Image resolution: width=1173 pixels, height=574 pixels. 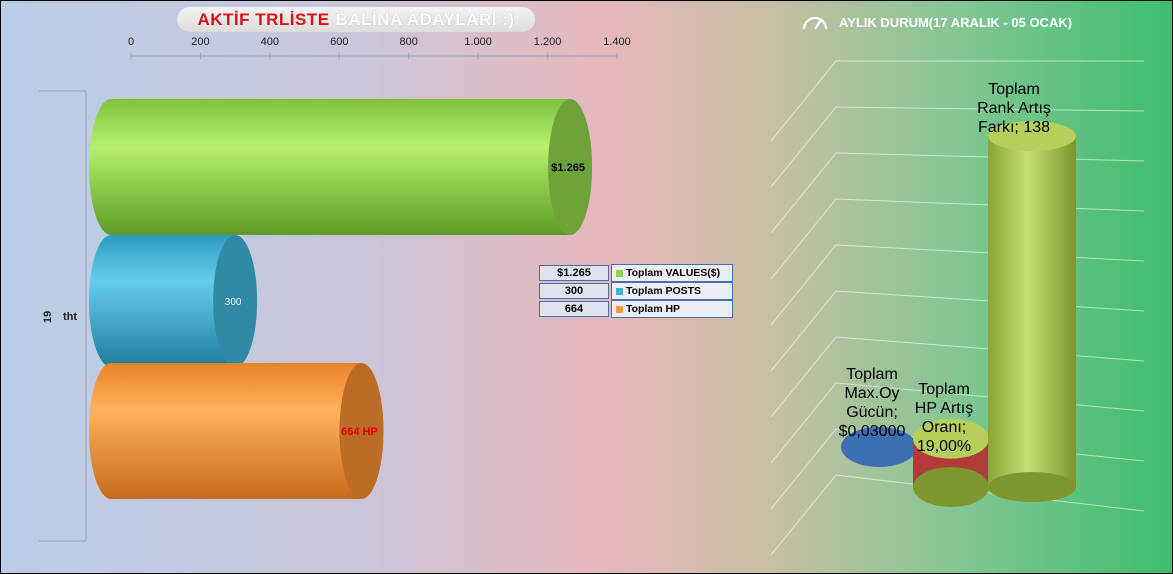 What do you see at coordinates (664, 291) in the screenshot?
I see `legend-label: Toplam POSTS` at bounding box center [664, 291].